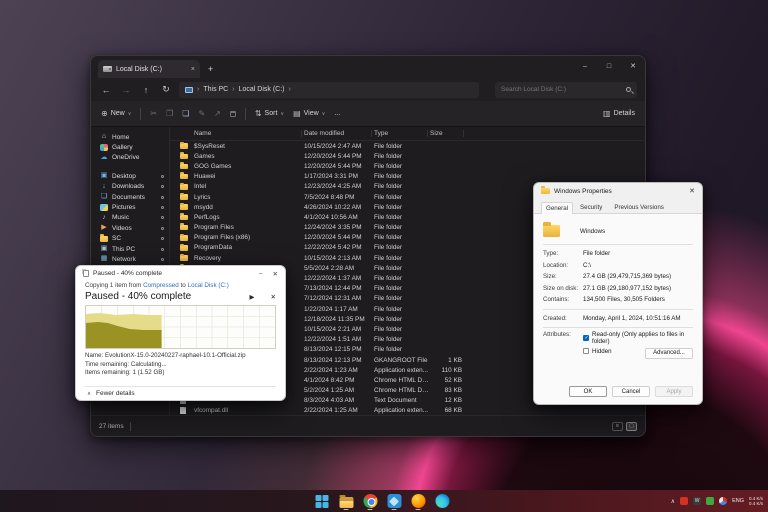 The height and width of the screenshot is (512, 768). What do you see at coordinates (130, 137) in the screenshot?
I see `sidebar-item-home: ⌂ Home` at bounding box center [130, 137].